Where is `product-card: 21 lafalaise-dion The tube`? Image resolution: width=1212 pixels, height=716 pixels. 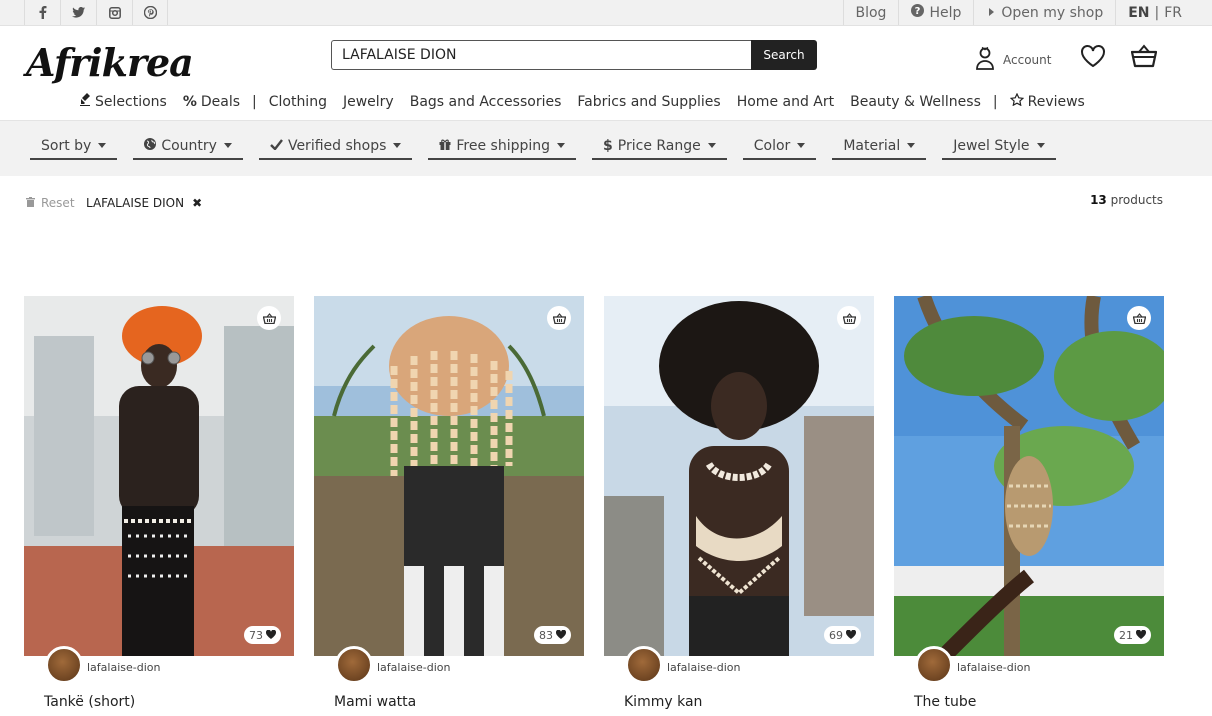 product-card: 21 lafalaise-dion The tube is located at coordinates (1029, 503).